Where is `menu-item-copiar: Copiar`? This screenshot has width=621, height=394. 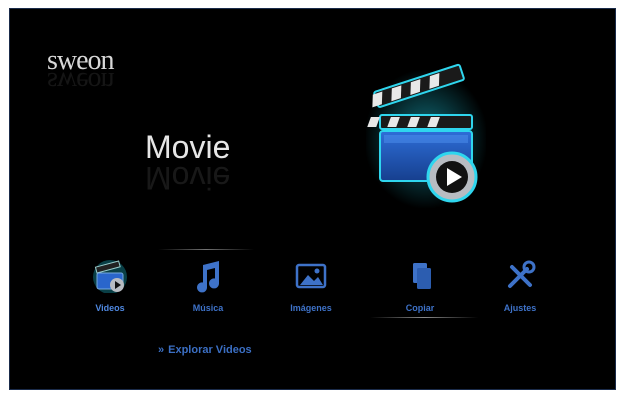
menu-item-copiar: Copiar is located at coordinates (420, 290).